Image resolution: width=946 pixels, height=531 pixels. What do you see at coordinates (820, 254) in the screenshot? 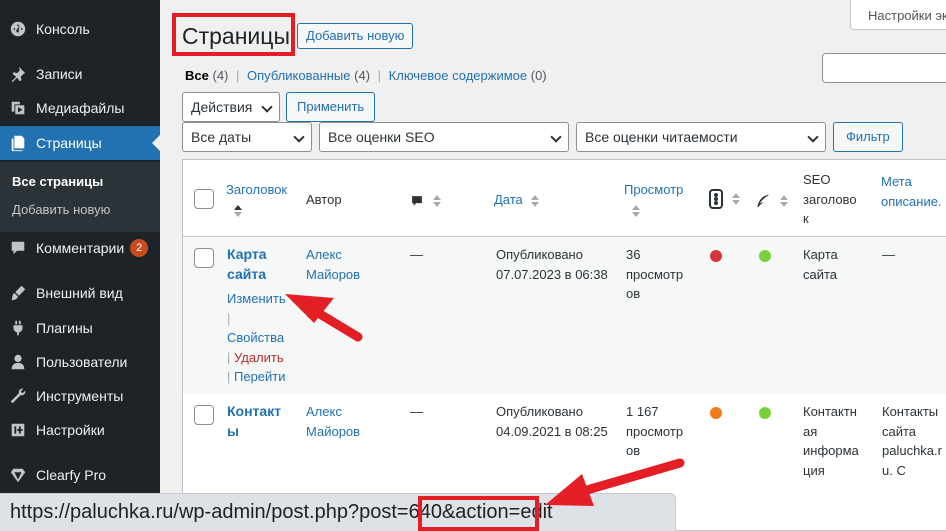
I see `seo-title-line: Карта` at bounding box center [820, 254].